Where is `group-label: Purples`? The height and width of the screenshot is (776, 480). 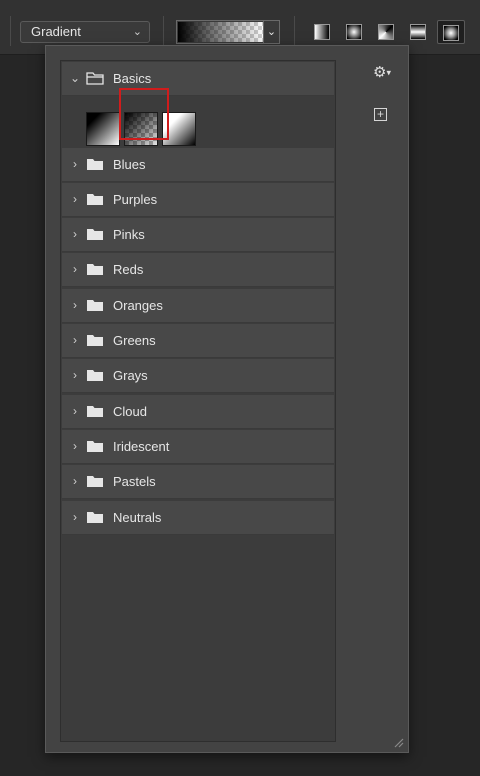
group-label: Purples is located at coordinates (135, 199).